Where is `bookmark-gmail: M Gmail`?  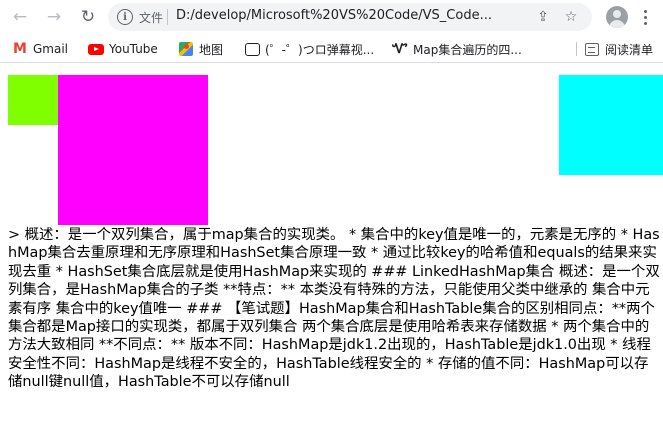 bookmark-gmail: M Gmail is located at coordinates (40, 49).